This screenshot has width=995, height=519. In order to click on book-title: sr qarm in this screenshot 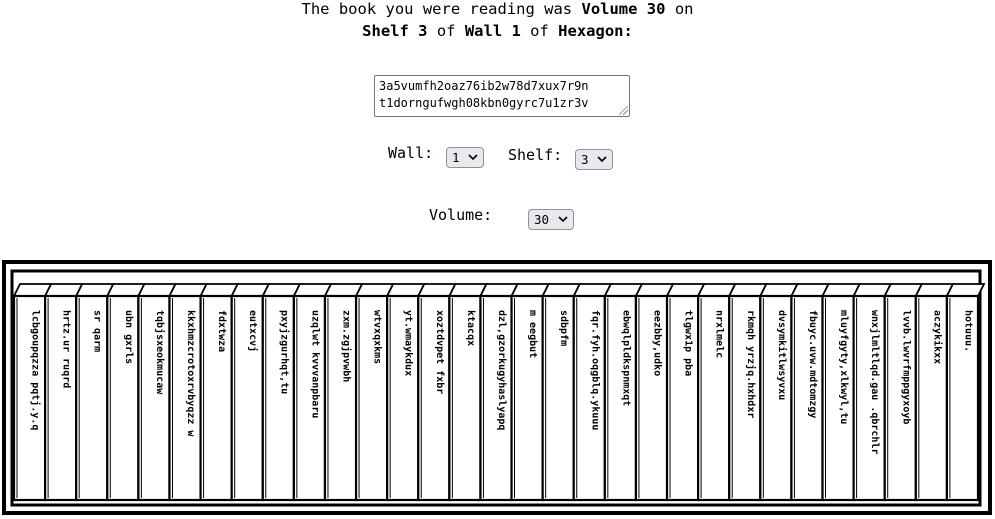, I will do `click(97, 331)`.